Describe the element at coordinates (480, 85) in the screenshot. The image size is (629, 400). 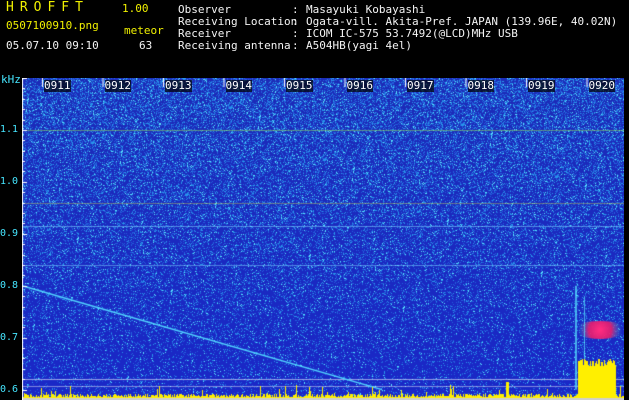
I see `time-tick-0918: 0918` at that location.